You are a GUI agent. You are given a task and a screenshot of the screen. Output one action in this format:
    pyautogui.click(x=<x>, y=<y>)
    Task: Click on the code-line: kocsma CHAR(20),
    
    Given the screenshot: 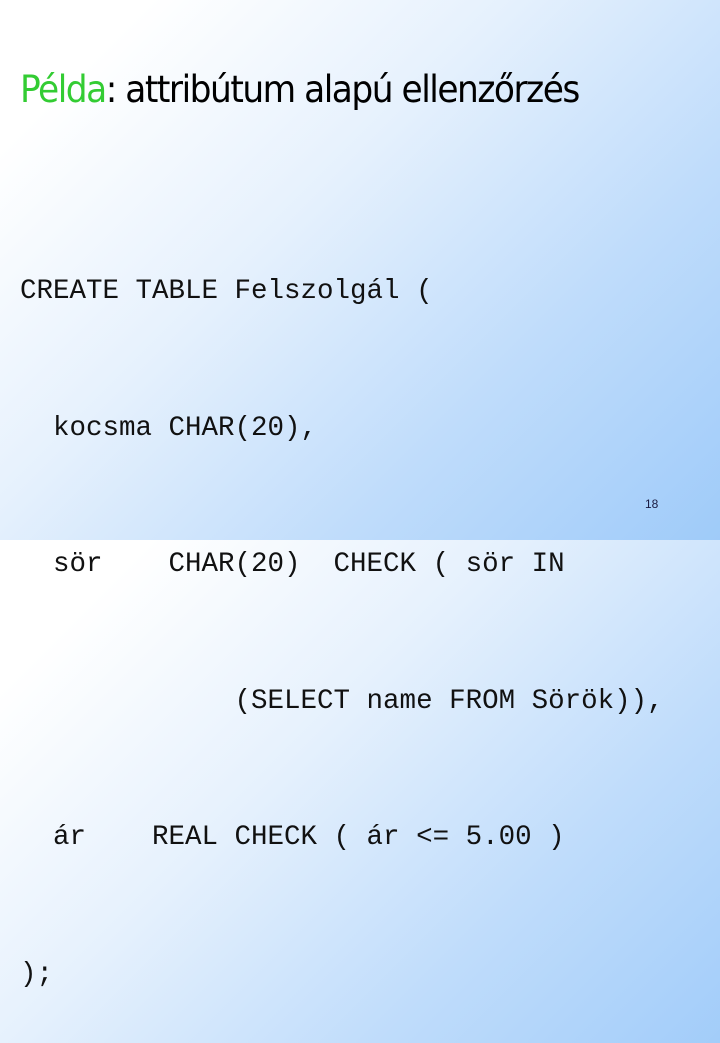 What is the action you would take?
    pyautogui.click(x=169, y=428)
    